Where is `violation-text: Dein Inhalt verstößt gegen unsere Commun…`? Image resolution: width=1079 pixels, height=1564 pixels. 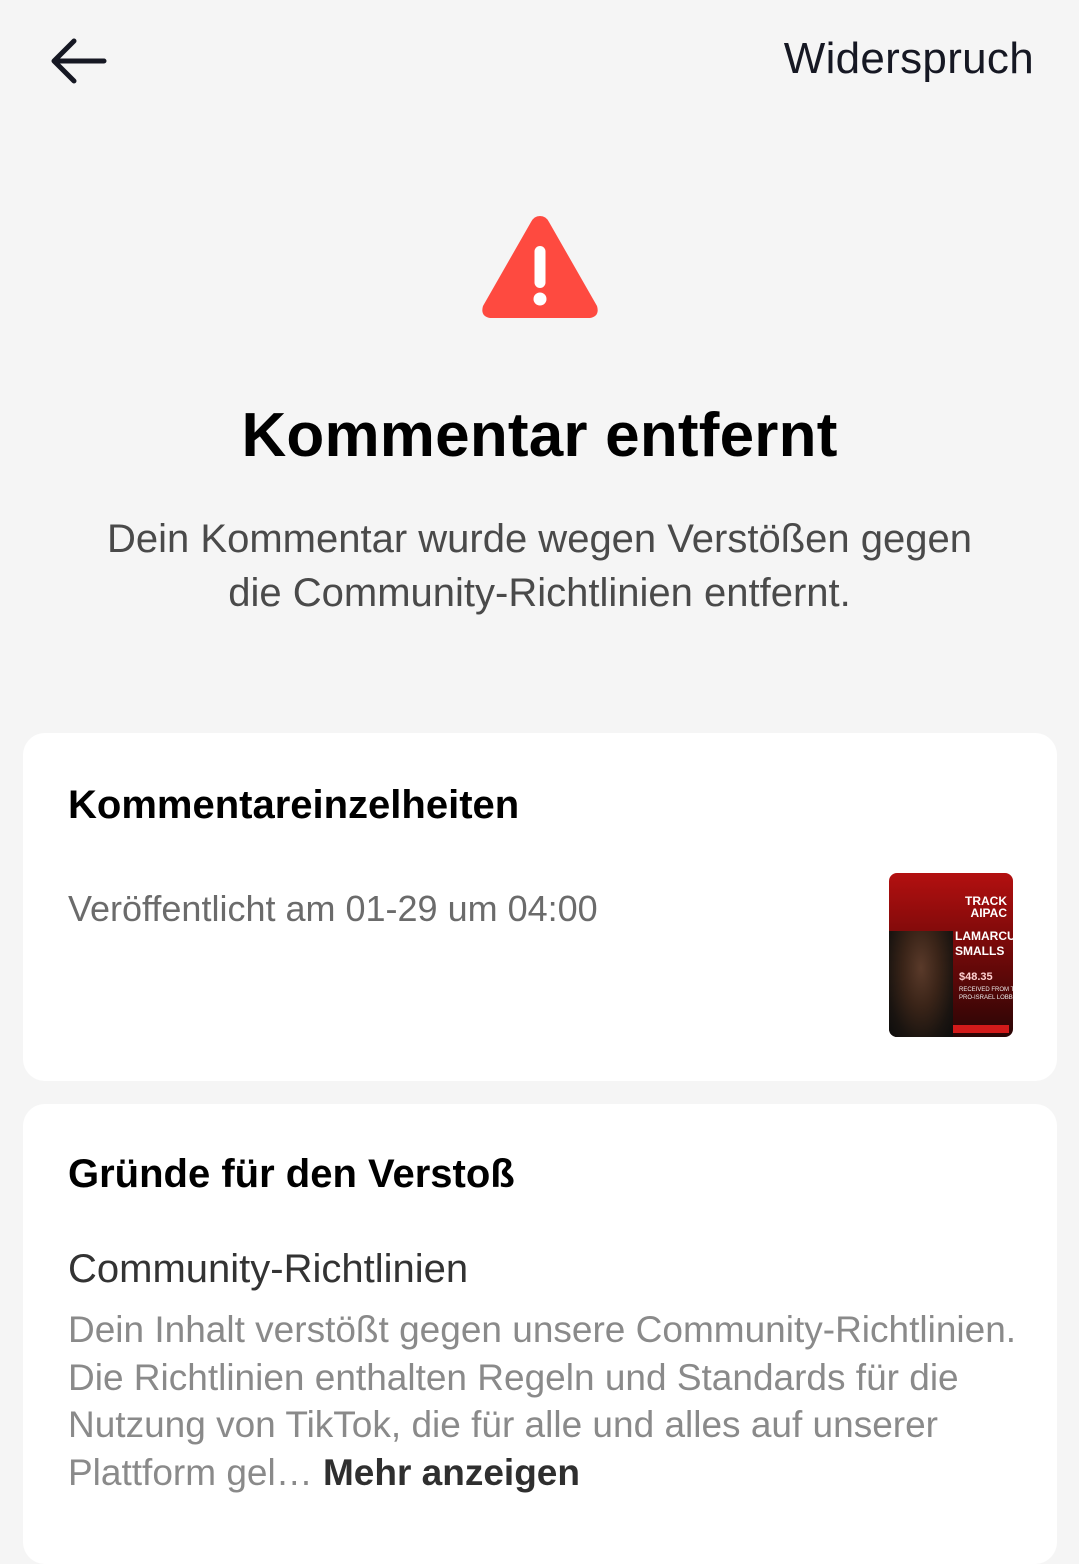 violation-text: Dein Inhalt verstößt gegen unsere Commun… is located at coordinates (543, 1401).